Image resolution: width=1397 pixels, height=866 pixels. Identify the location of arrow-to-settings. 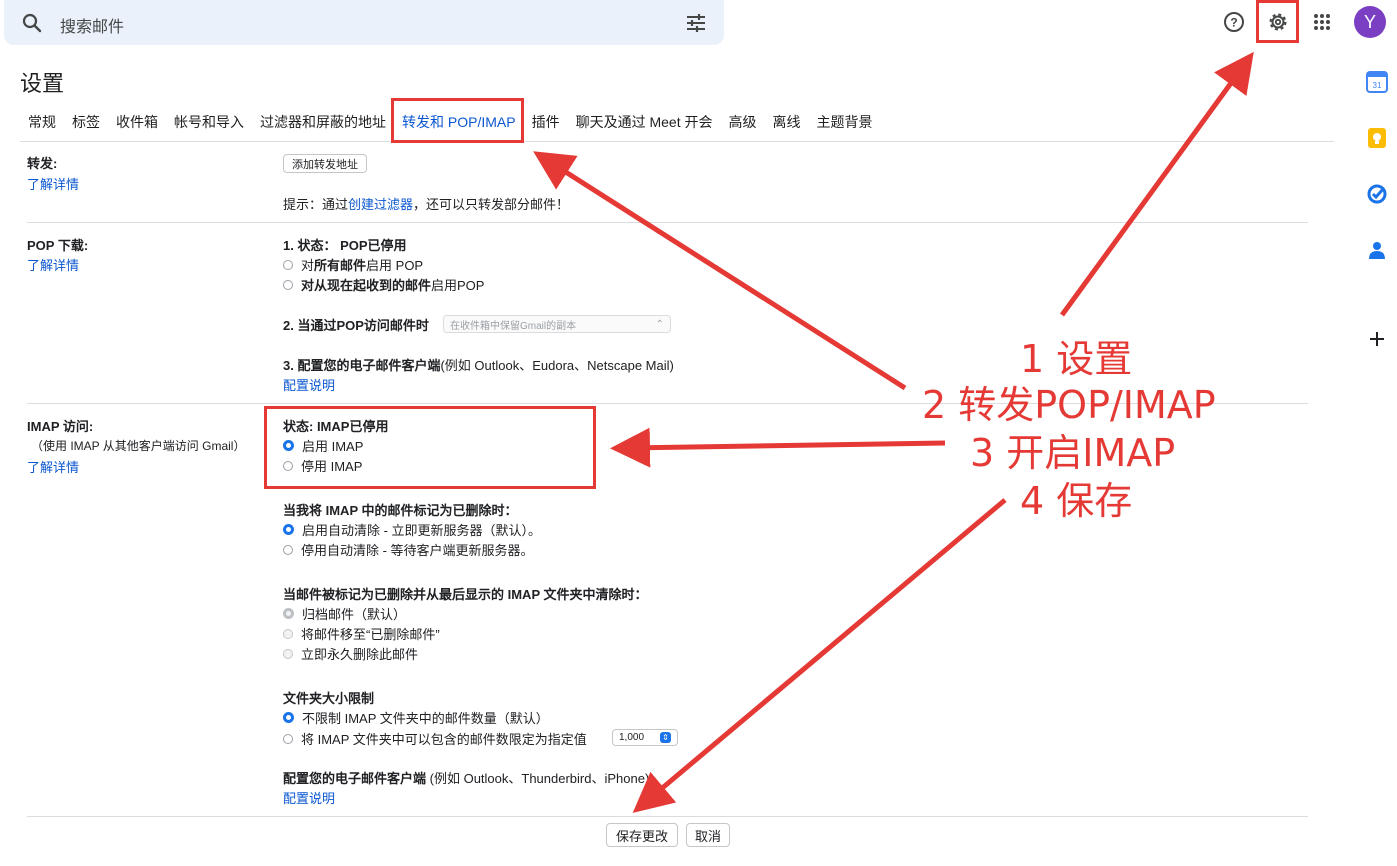
(1156, 184).